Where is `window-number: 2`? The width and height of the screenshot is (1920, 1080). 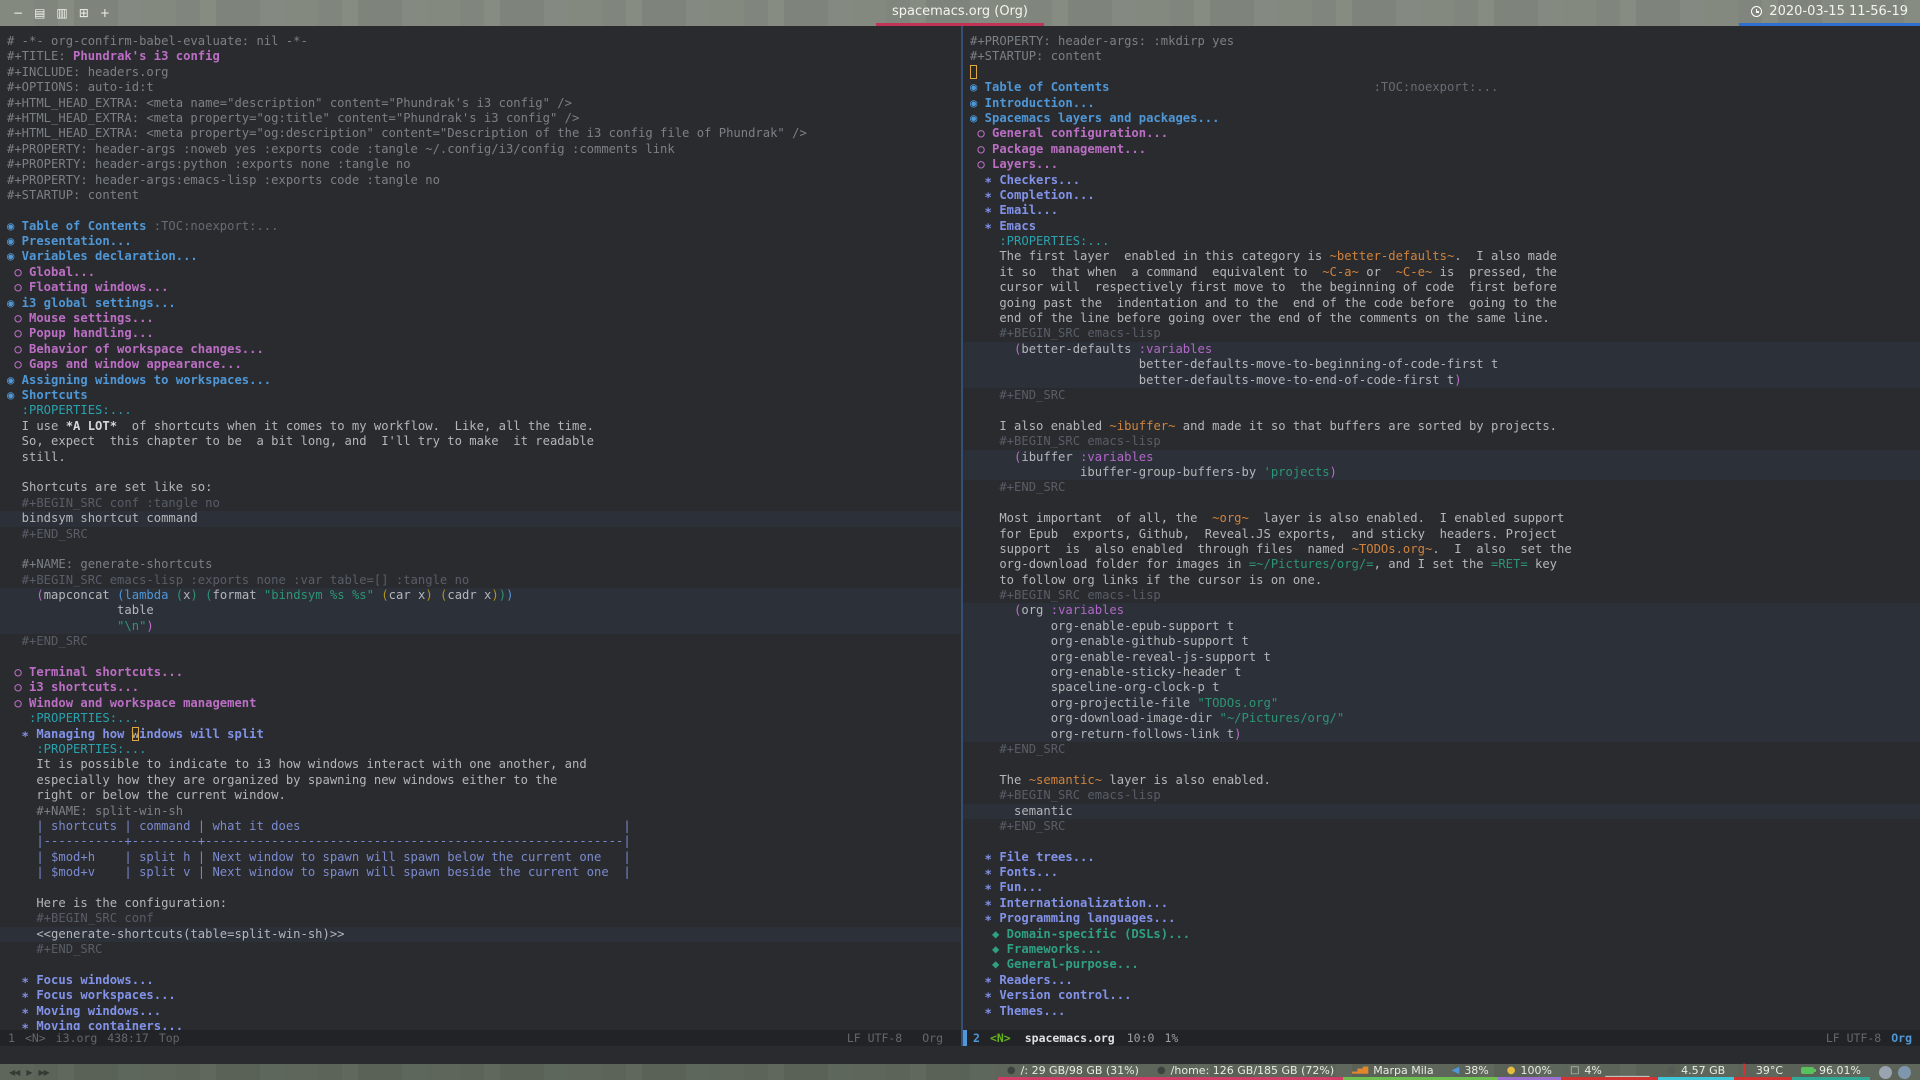
window-number: 2 is located at coordinates (976, 1038).